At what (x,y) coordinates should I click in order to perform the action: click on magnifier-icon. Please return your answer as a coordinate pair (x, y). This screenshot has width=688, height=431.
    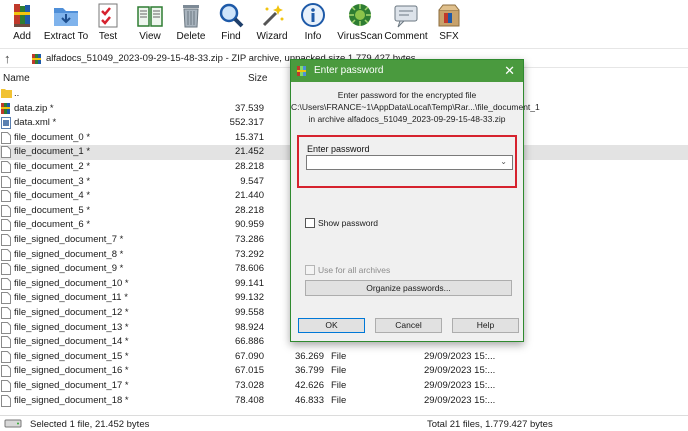
    Looking at the image, I should click on (231, 15).